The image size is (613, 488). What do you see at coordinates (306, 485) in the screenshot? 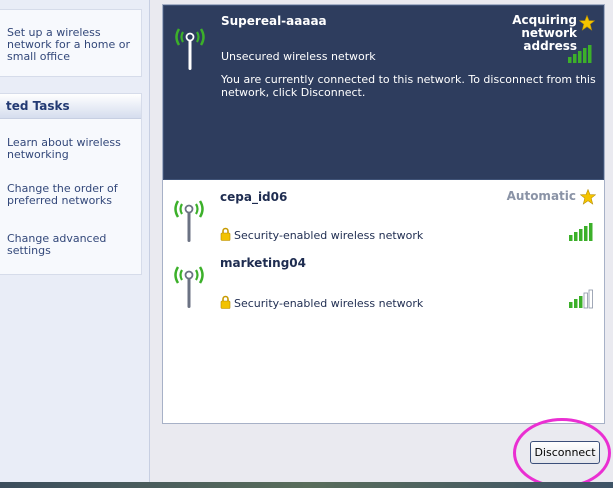
I see `taskbar-strip` at bounding box center [306, 485].